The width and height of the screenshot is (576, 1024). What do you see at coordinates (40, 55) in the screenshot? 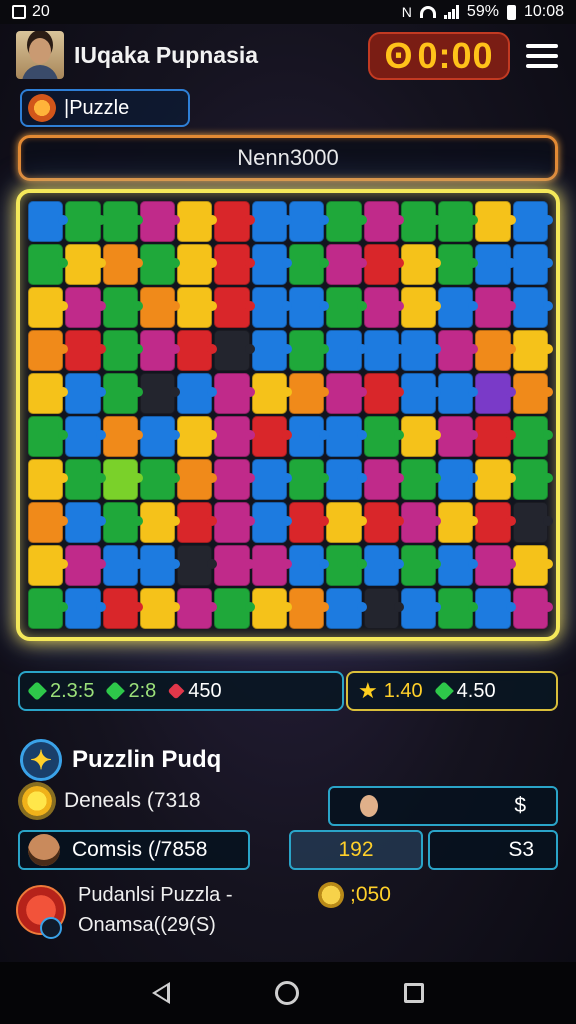
I see `player-avatar` at bounding box center [40, 55].